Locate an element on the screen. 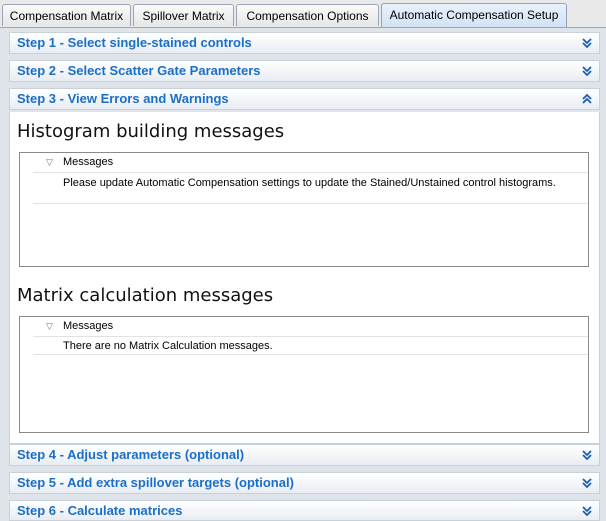  step-4-label: Step 4 - Adjust parameters (optional) is located at coordinates (131, 454).